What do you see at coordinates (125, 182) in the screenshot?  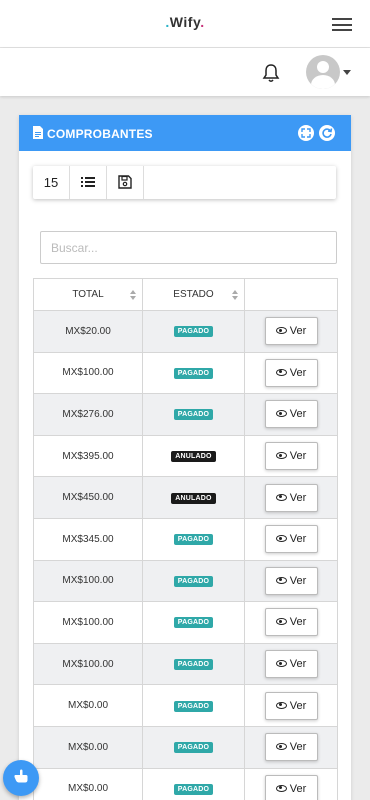 I see `floppy-disk-icon` at bounding box center [125, 182].